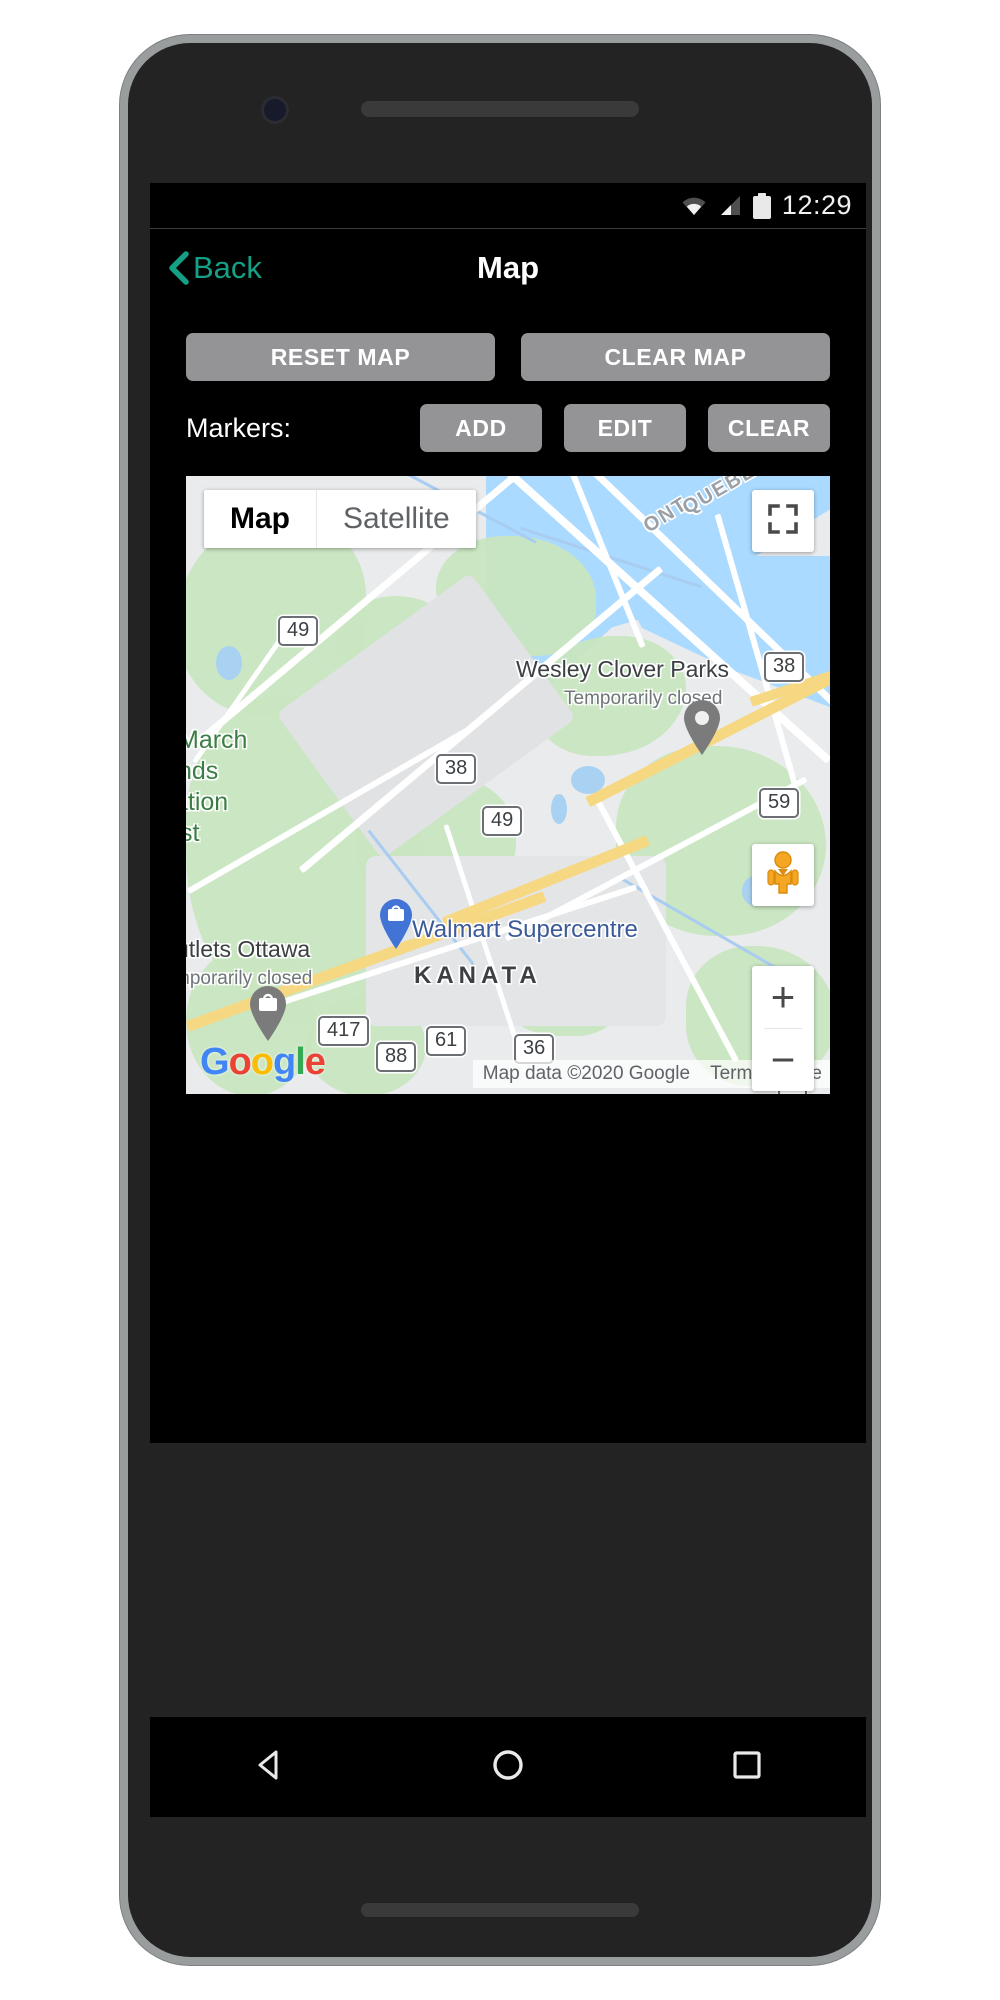  I want to click on chevron-left-icon, so click(178, 268).